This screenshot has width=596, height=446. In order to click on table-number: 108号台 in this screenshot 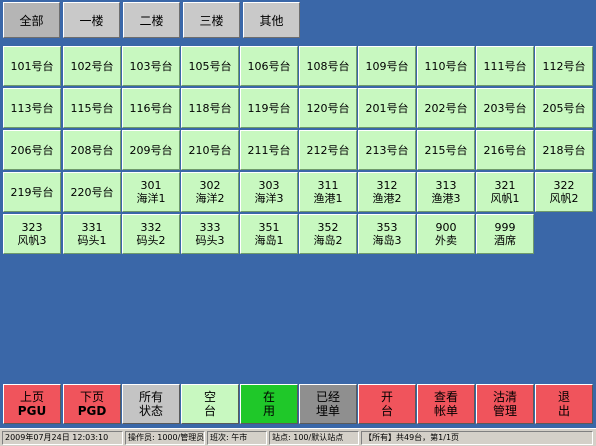, I will do `click(328, 66)`.